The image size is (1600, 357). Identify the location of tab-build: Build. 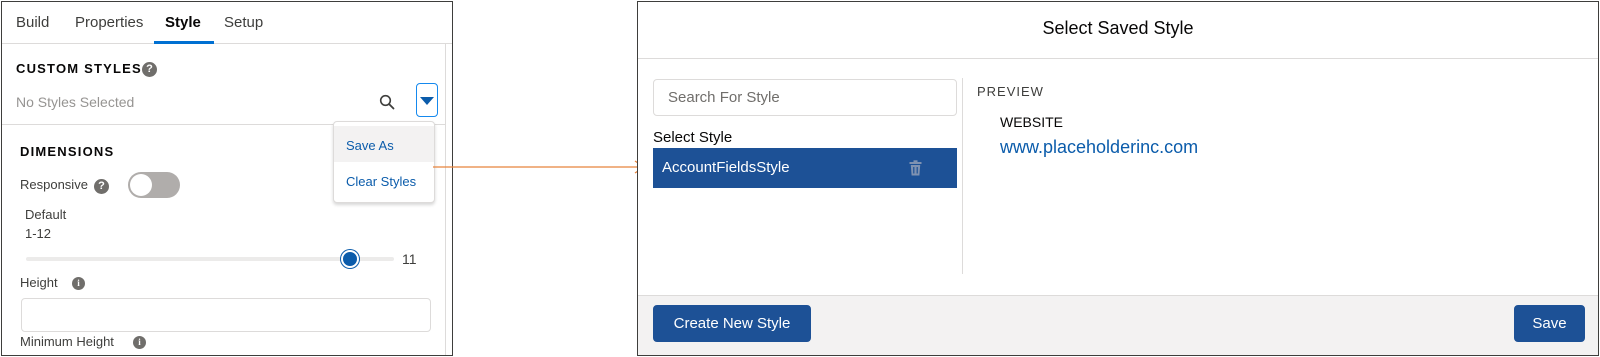
(32, 22).